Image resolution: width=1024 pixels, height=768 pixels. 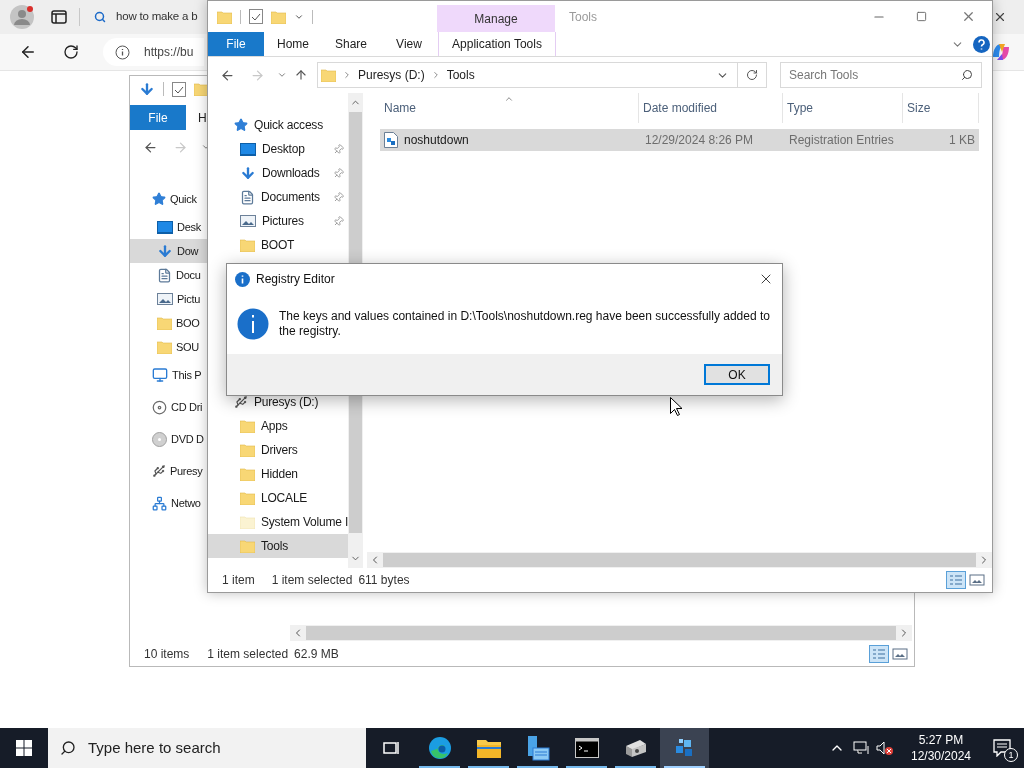 I want to click on nav-item: Documents, so click(x=278, y=197).